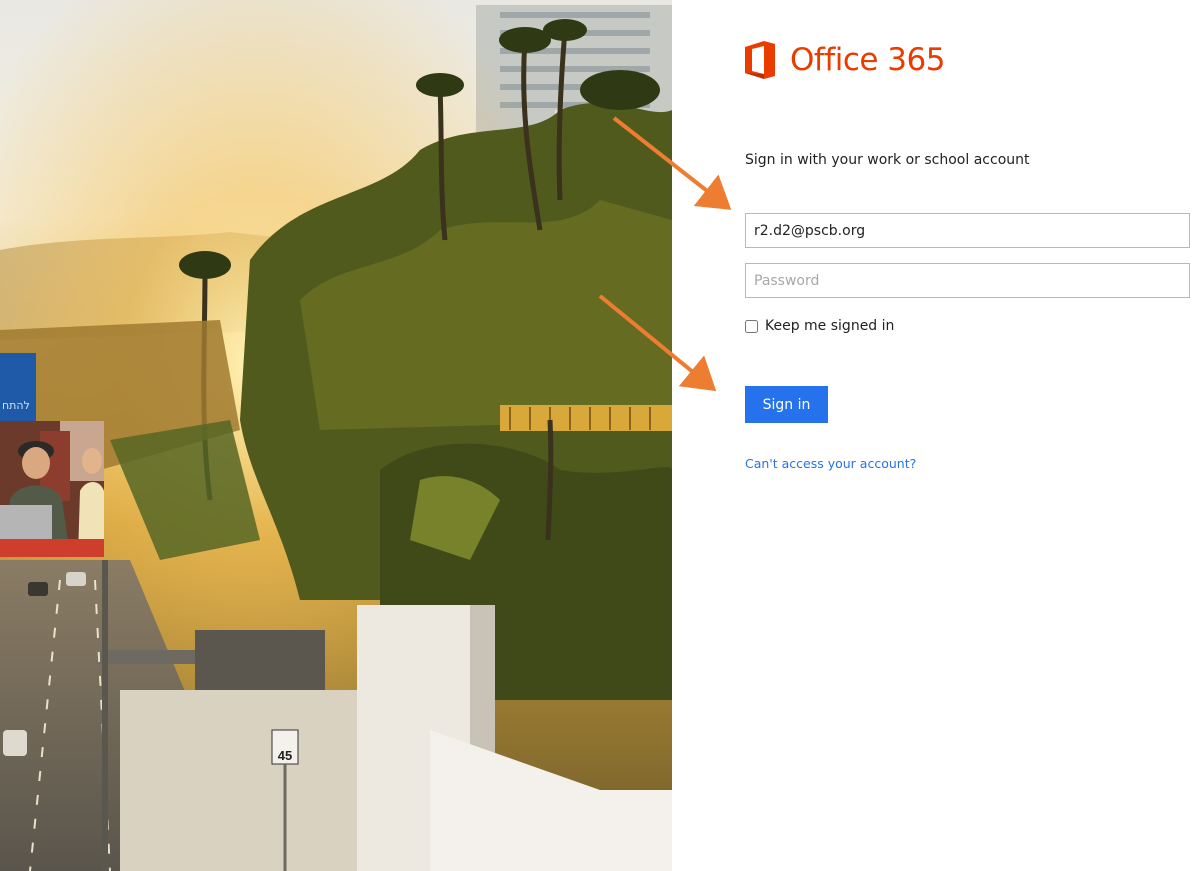 The height and width of the screenshot is (871, 1194). Describe the element at coordinates (760, 60) in the screenshot. I see `office-logo-icon` at that location.